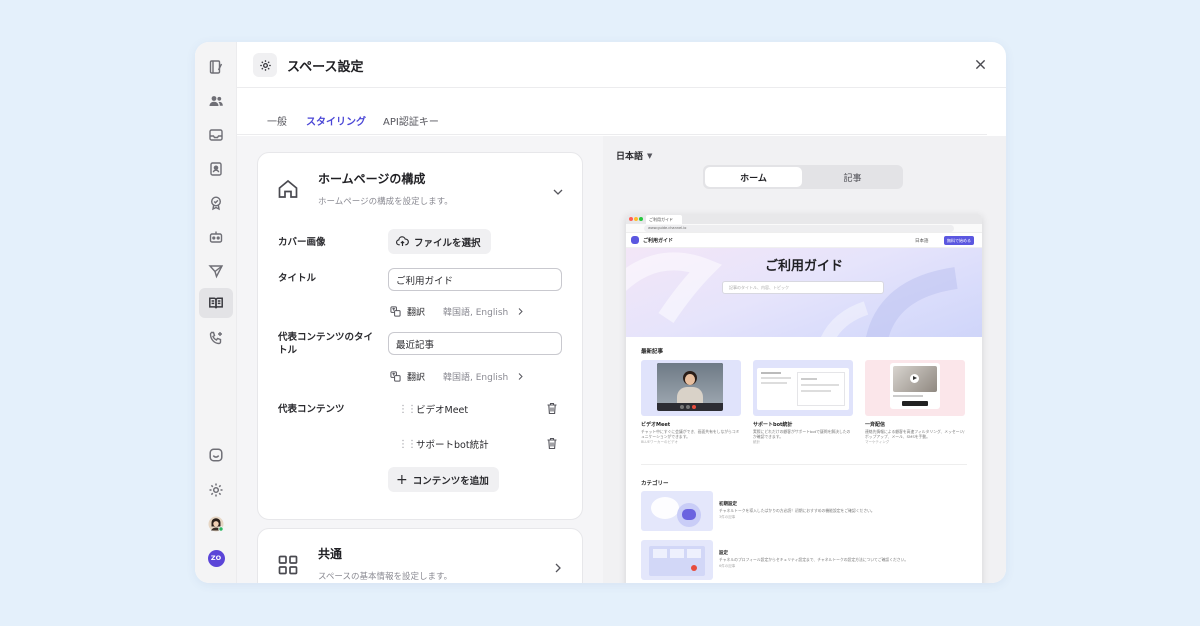 The width and height of the screenshot is (1200, 626). I want to click on video-screen, so click(690, 387).